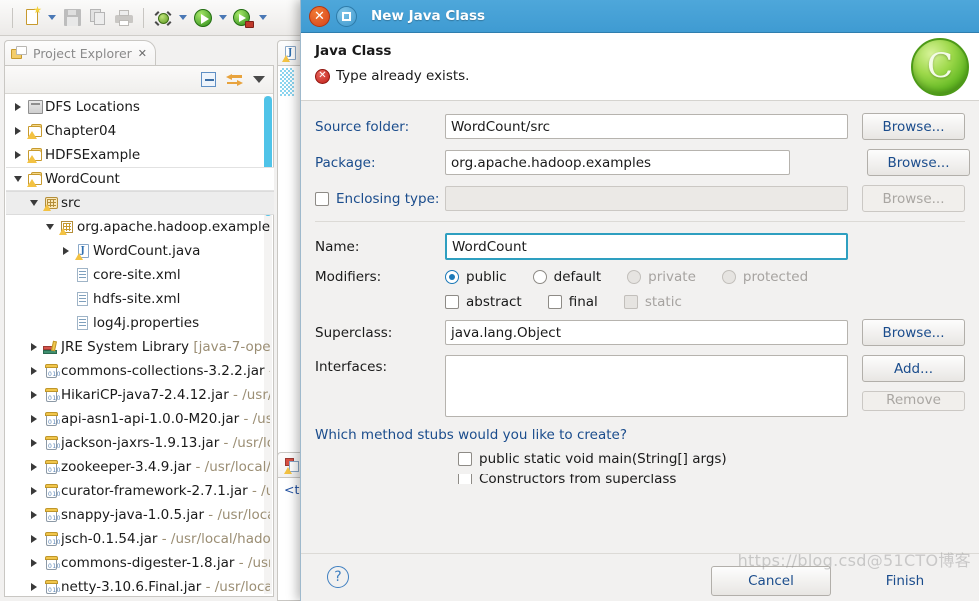 The height and width of the screenshot is (601, 979). I want to click on tree-item-wordcount-java: J WordCount.java, so click(140, 251).